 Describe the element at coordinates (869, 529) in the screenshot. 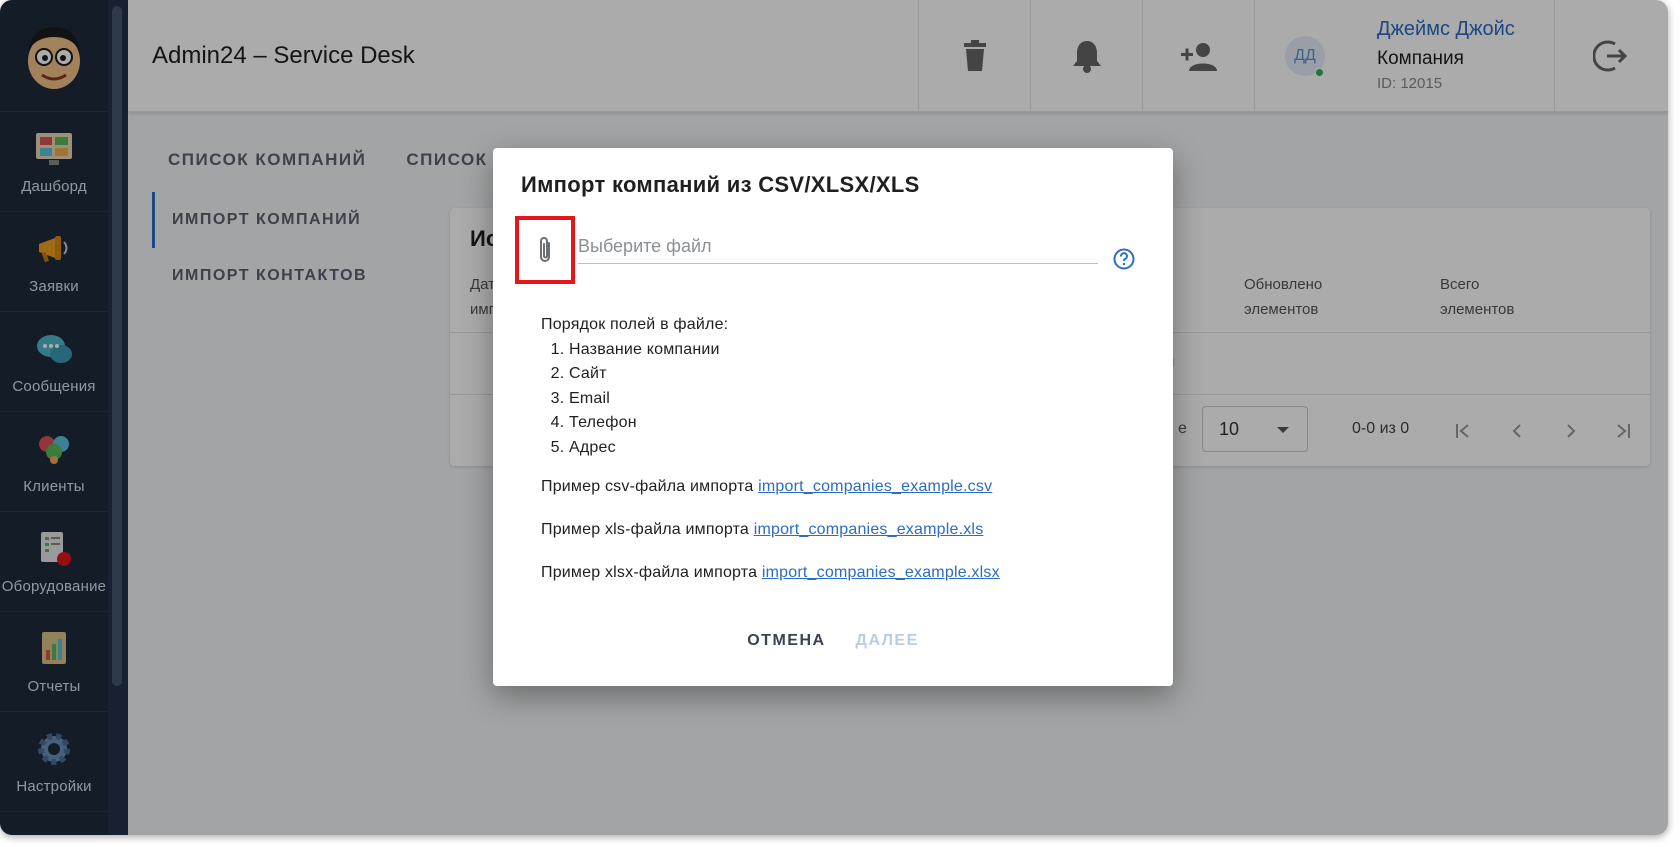

I see `xls-example-link: import_companies_example.xls` at that location.